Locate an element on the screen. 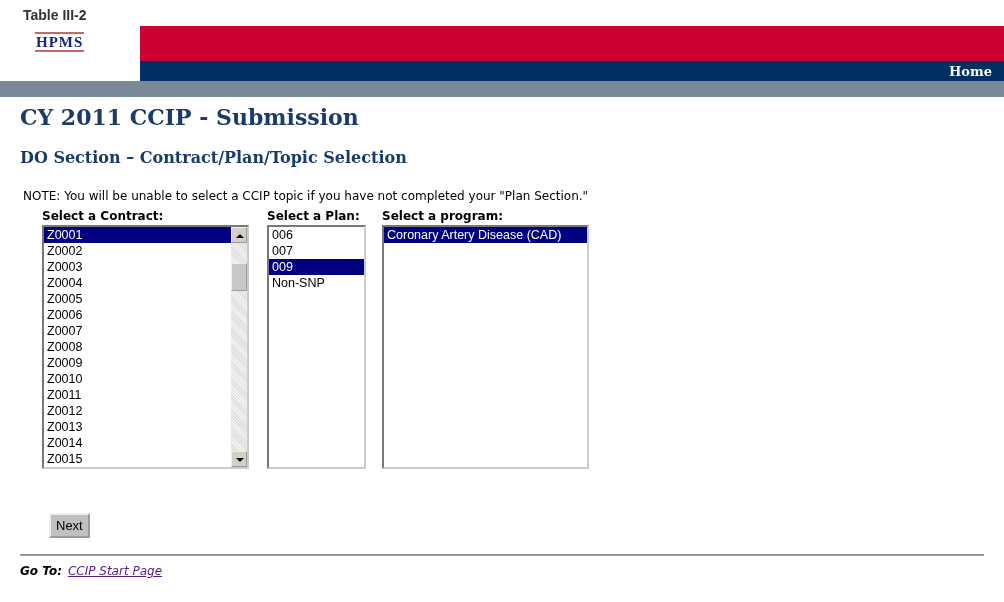  page-caption: Table III-2 is located at coordinates (55, 15).